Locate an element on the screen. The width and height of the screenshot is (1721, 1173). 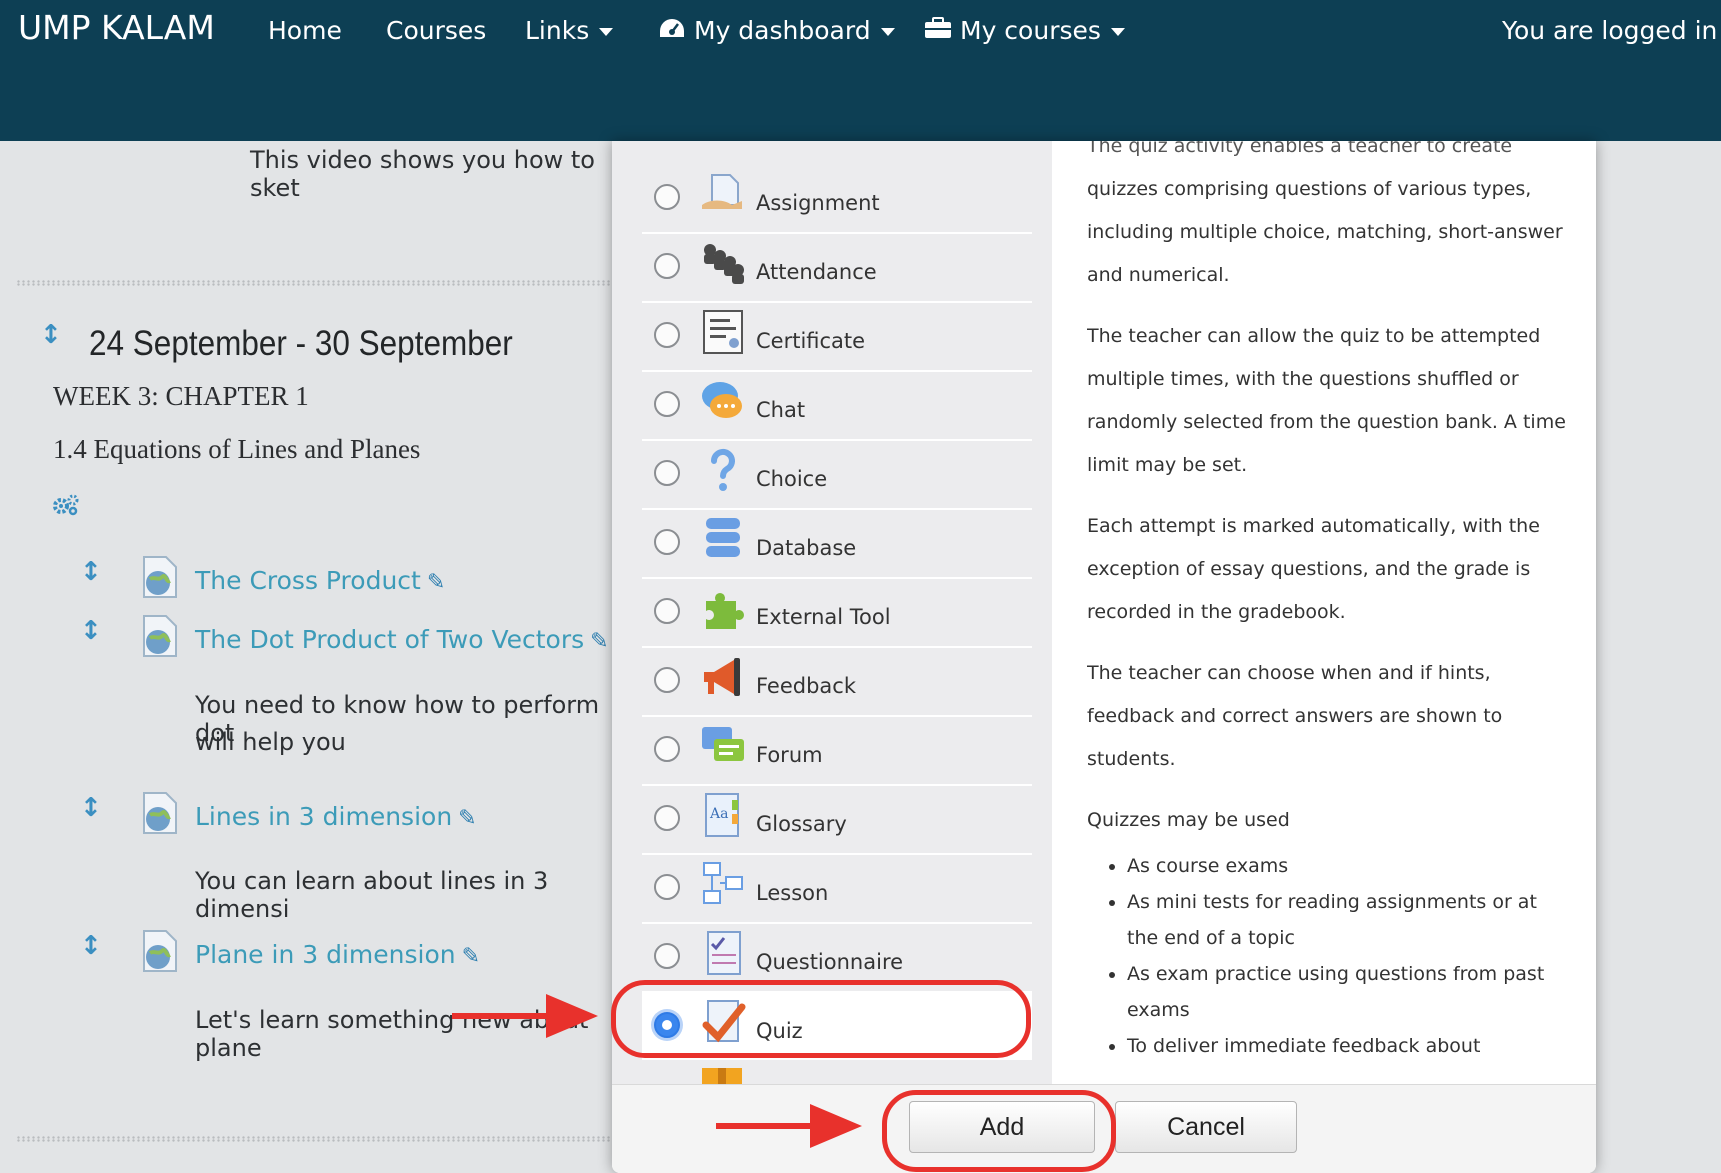
activity-description: will help you is located at coordinates (270, 742).